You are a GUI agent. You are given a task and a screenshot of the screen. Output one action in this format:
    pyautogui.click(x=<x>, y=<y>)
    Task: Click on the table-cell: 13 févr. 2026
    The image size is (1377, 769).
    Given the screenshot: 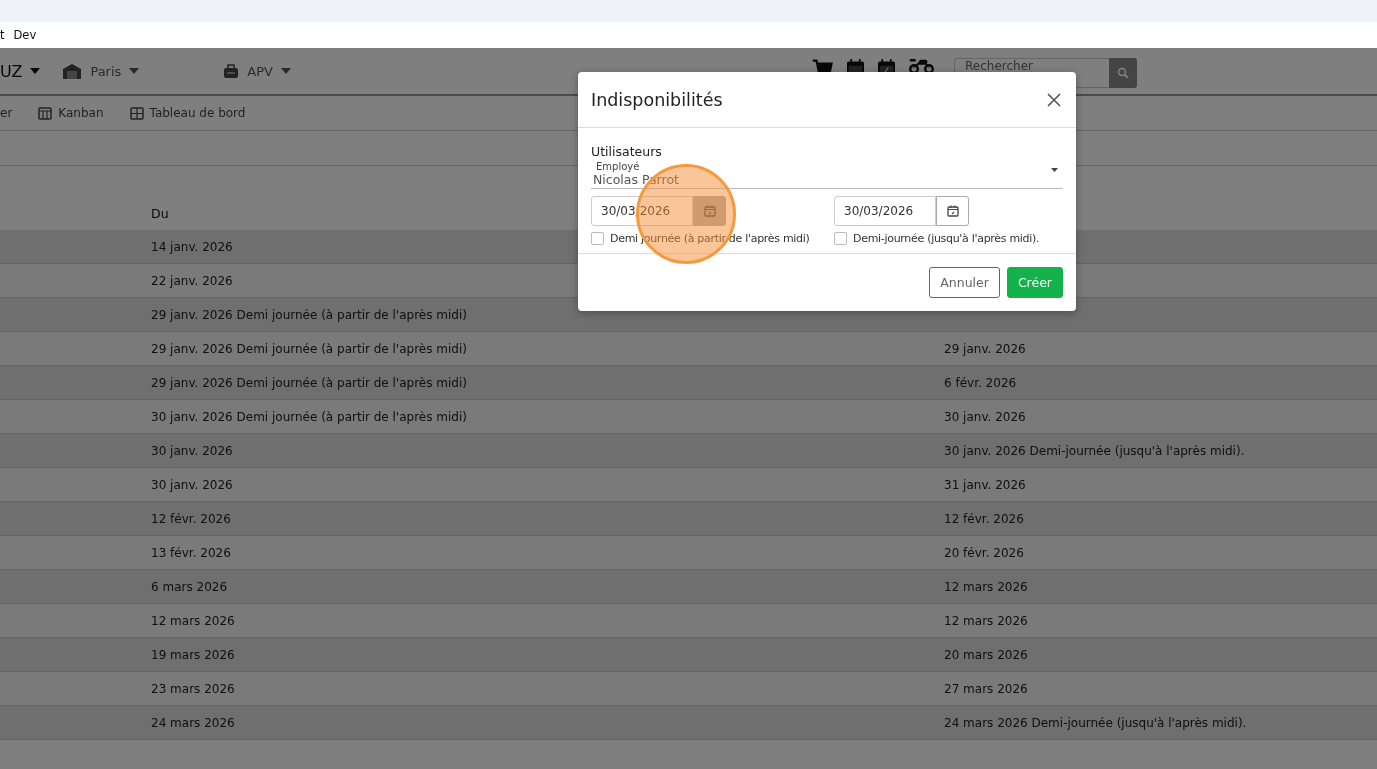 What is the action you would take?
    pyautogui.click(x=191, y=552)
    